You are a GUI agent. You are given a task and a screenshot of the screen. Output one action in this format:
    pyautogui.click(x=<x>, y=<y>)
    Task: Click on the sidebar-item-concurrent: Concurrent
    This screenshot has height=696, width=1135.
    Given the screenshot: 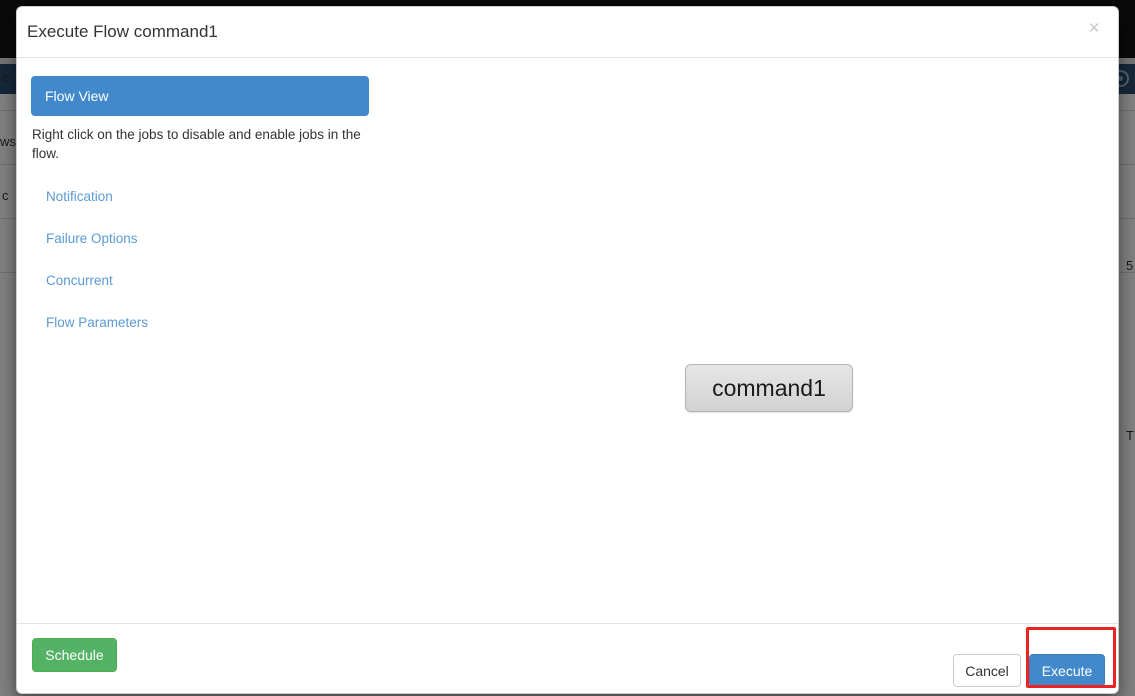 What is the action you would take?
    pyautogui.click(x=200, y=281)
    